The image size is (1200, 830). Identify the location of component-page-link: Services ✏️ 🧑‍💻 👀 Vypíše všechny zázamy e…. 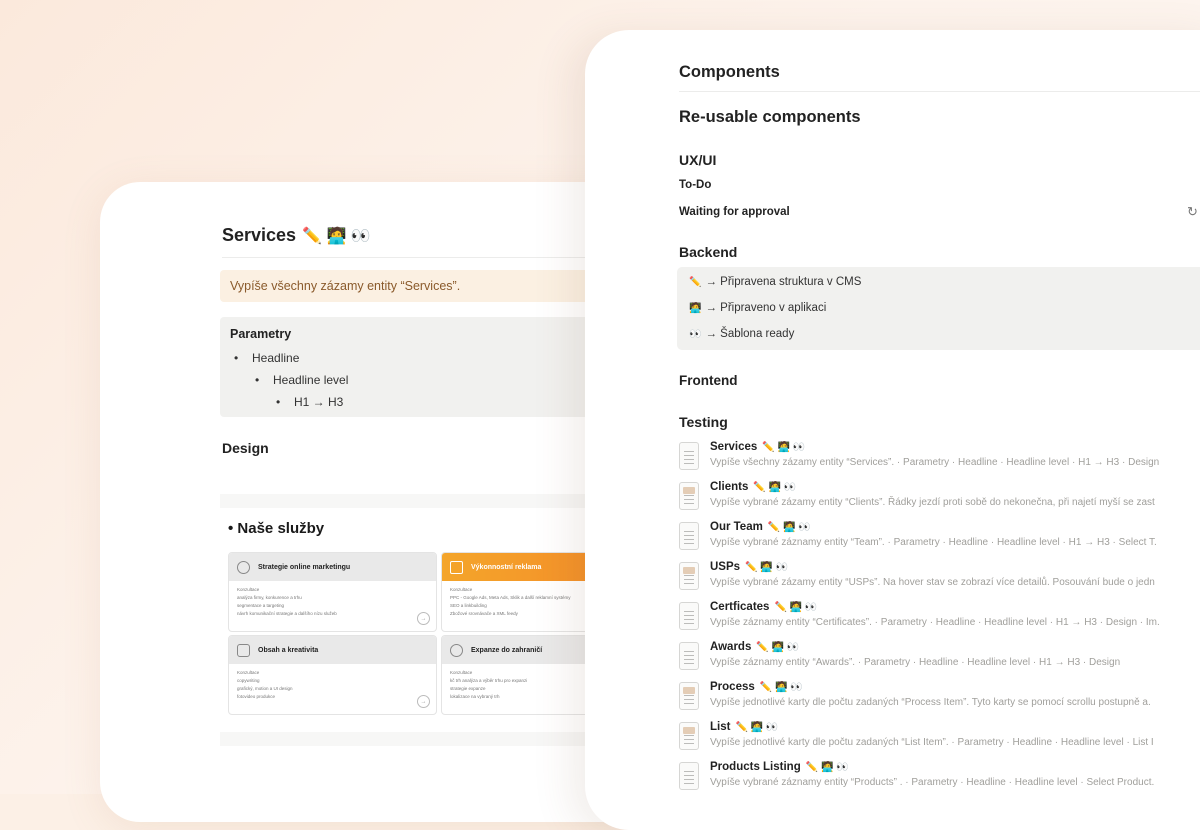
(939, 458).